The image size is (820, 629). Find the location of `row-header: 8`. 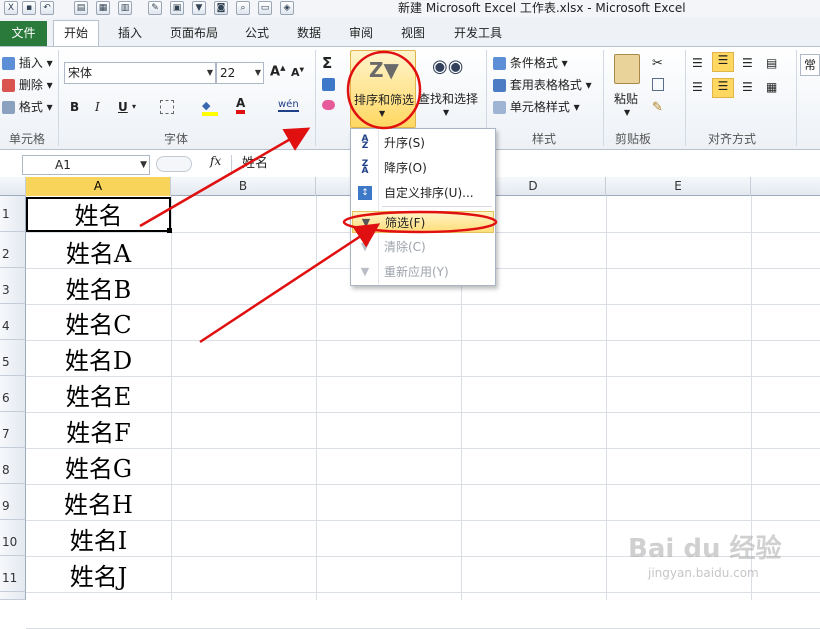

row-header: 8 is located at coordinates (13, 466).